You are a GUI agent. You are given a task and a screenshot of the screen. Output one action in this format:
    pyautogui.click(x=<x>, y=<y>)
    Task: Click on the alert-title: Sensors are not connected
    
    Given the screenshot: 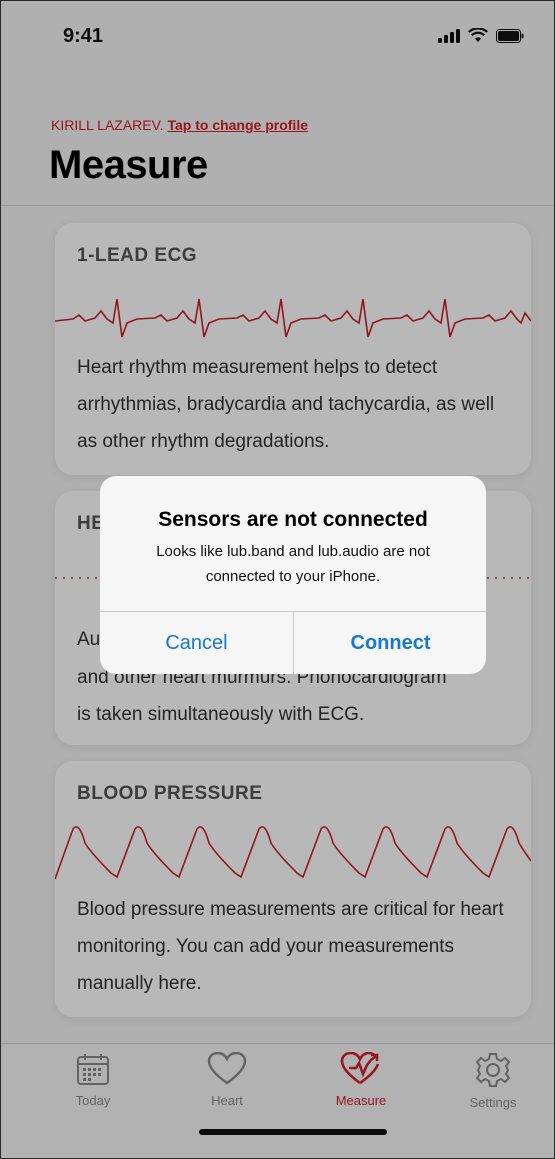 What is the action you would take?
    pyautogui.click(x=293, y=519)
    